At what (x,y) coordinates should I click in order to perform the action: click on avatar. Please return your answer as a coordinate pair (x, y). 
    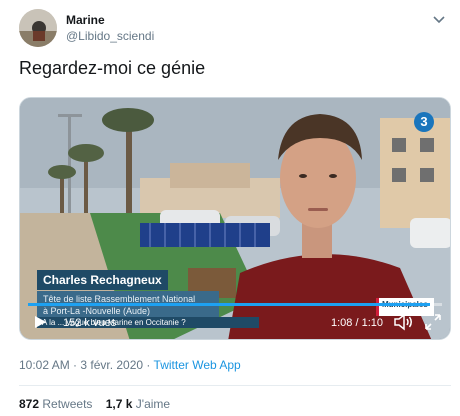
    Looking at the image, I should click on (38, 28).